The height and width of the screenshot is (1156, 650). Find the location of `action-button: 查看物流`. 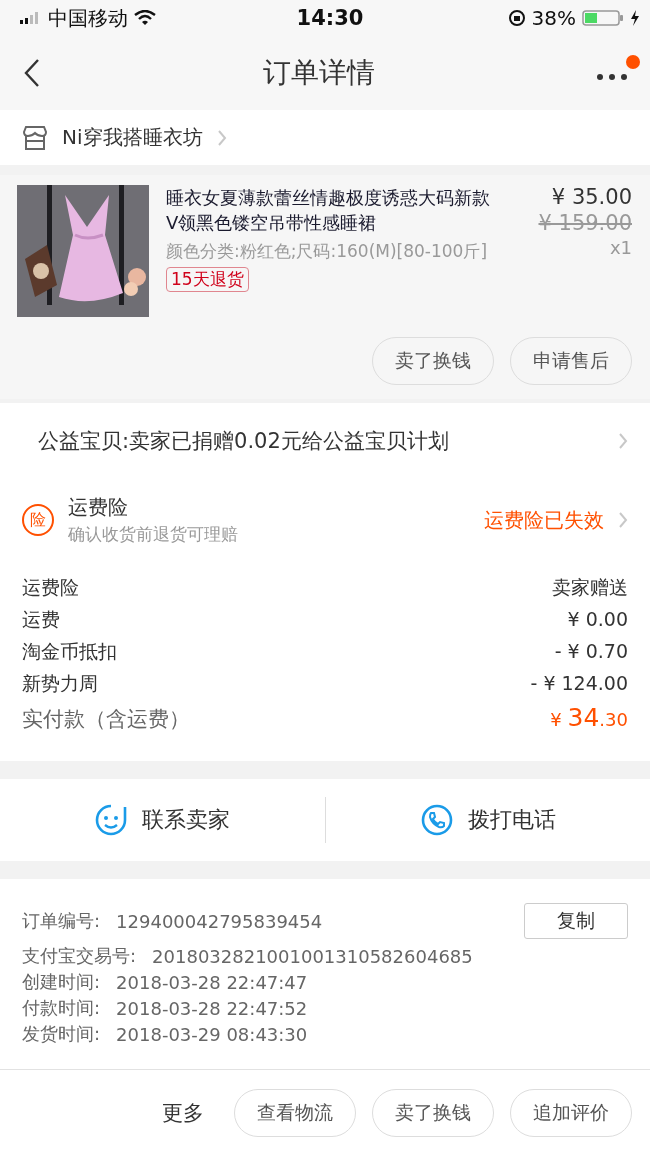

action-button: 查看物流 is located at coordinates (295, 1113).